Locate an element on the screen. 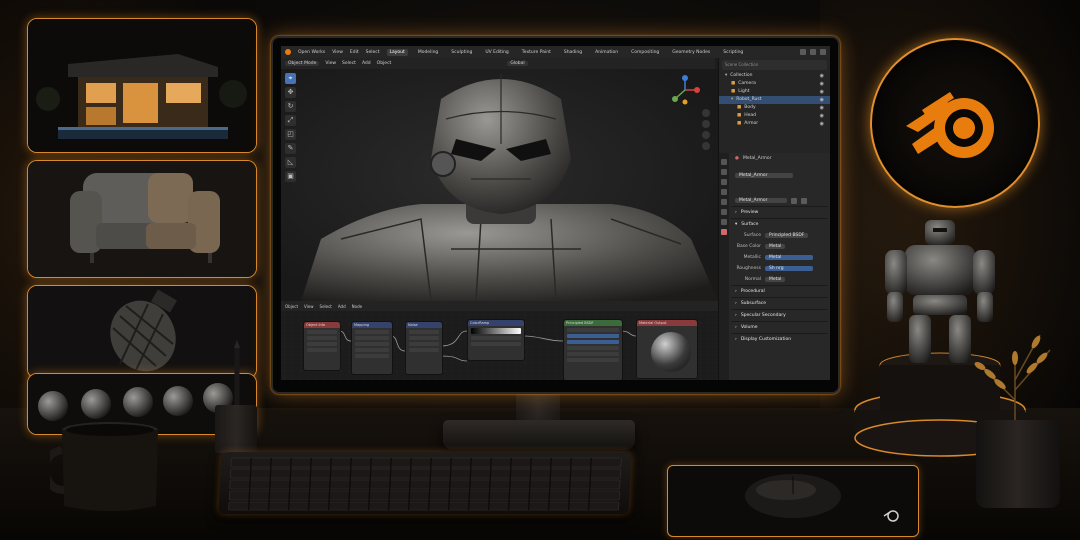 This screenshot has height=540, width=1080. navigation-gizmo is located at coordinates (685, 90).